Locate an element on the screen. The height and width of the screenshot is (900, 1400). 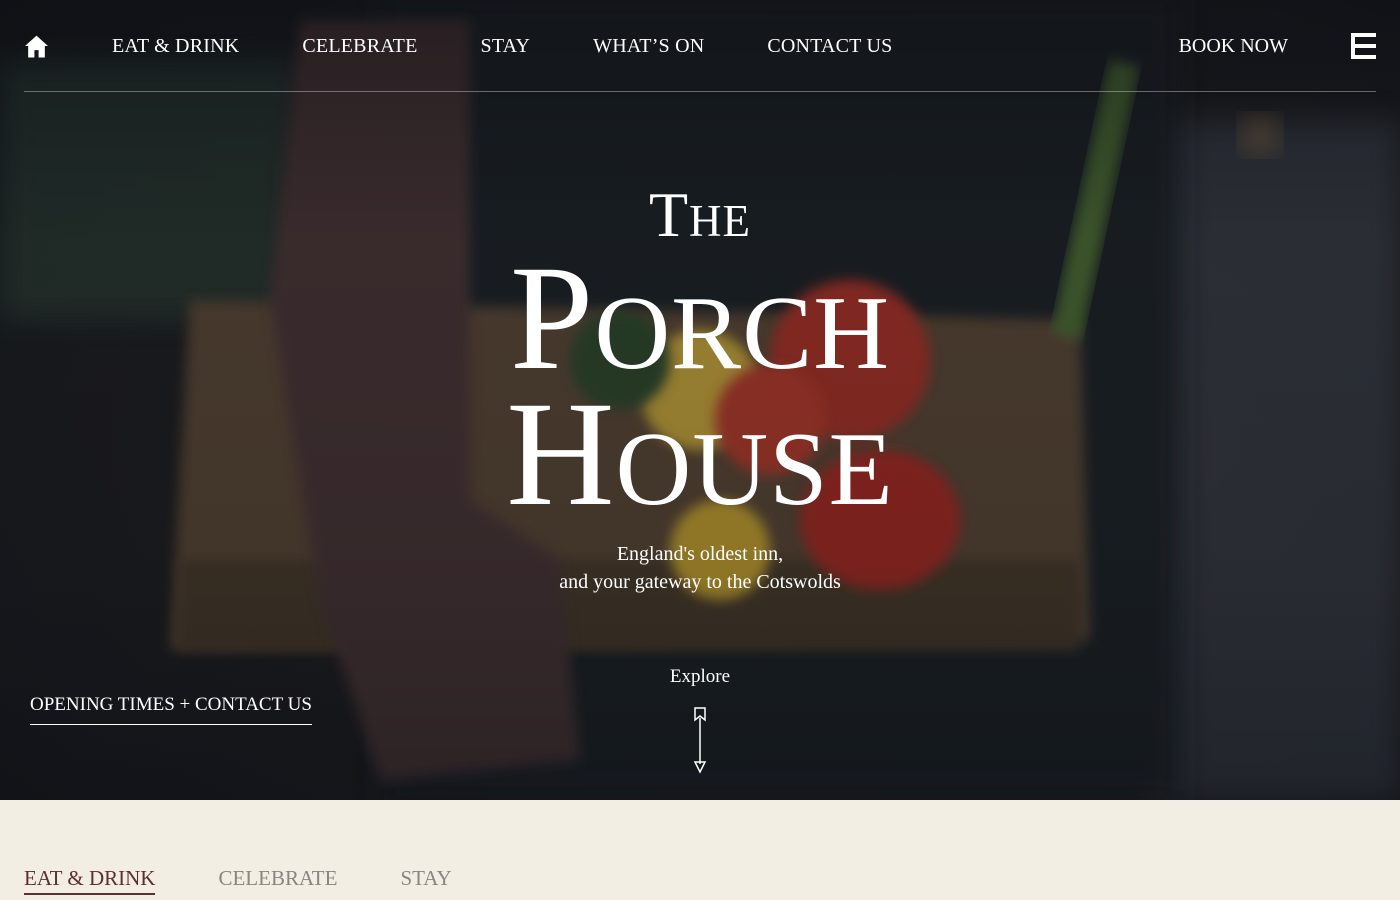
arrow-down-icon is located at coordinates (700, 740).